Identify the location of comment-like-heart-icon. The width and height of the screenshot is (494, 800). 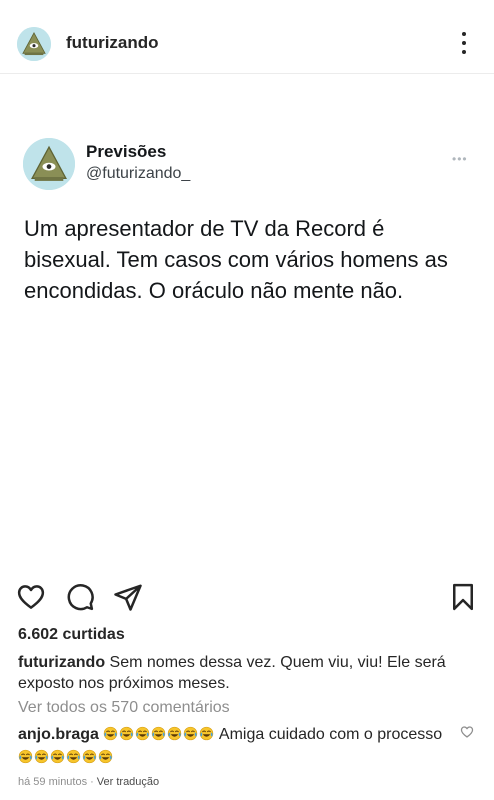
(467, 732).